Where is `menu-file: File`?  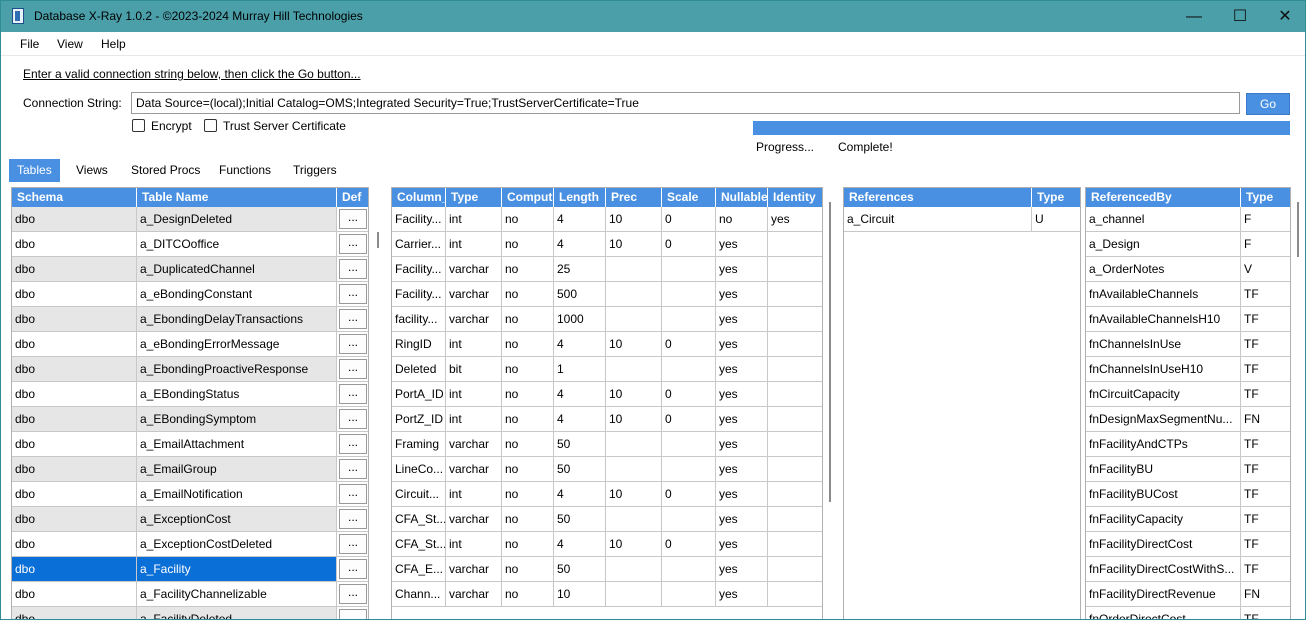 menu-file: File is located at coordinates (29, 44).